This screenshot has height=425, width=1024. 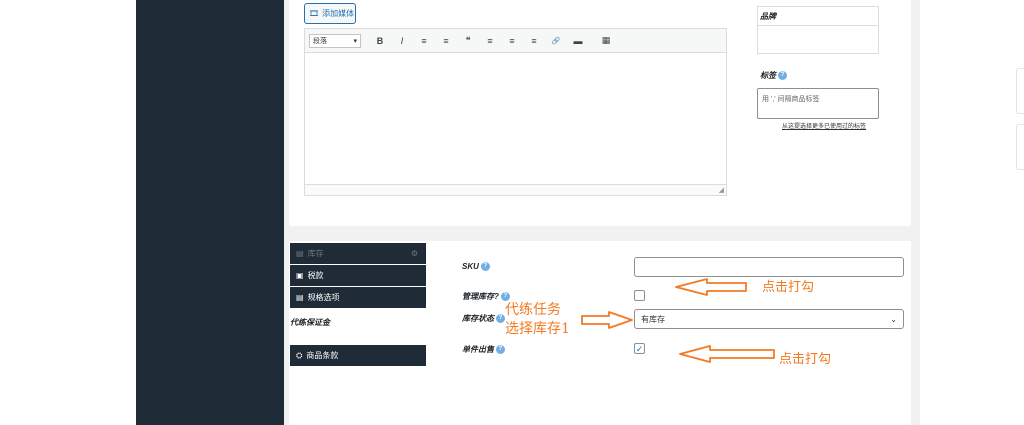 I want to click on annotation-click-check-1: 点击打勾, so click(x=788, y=287).